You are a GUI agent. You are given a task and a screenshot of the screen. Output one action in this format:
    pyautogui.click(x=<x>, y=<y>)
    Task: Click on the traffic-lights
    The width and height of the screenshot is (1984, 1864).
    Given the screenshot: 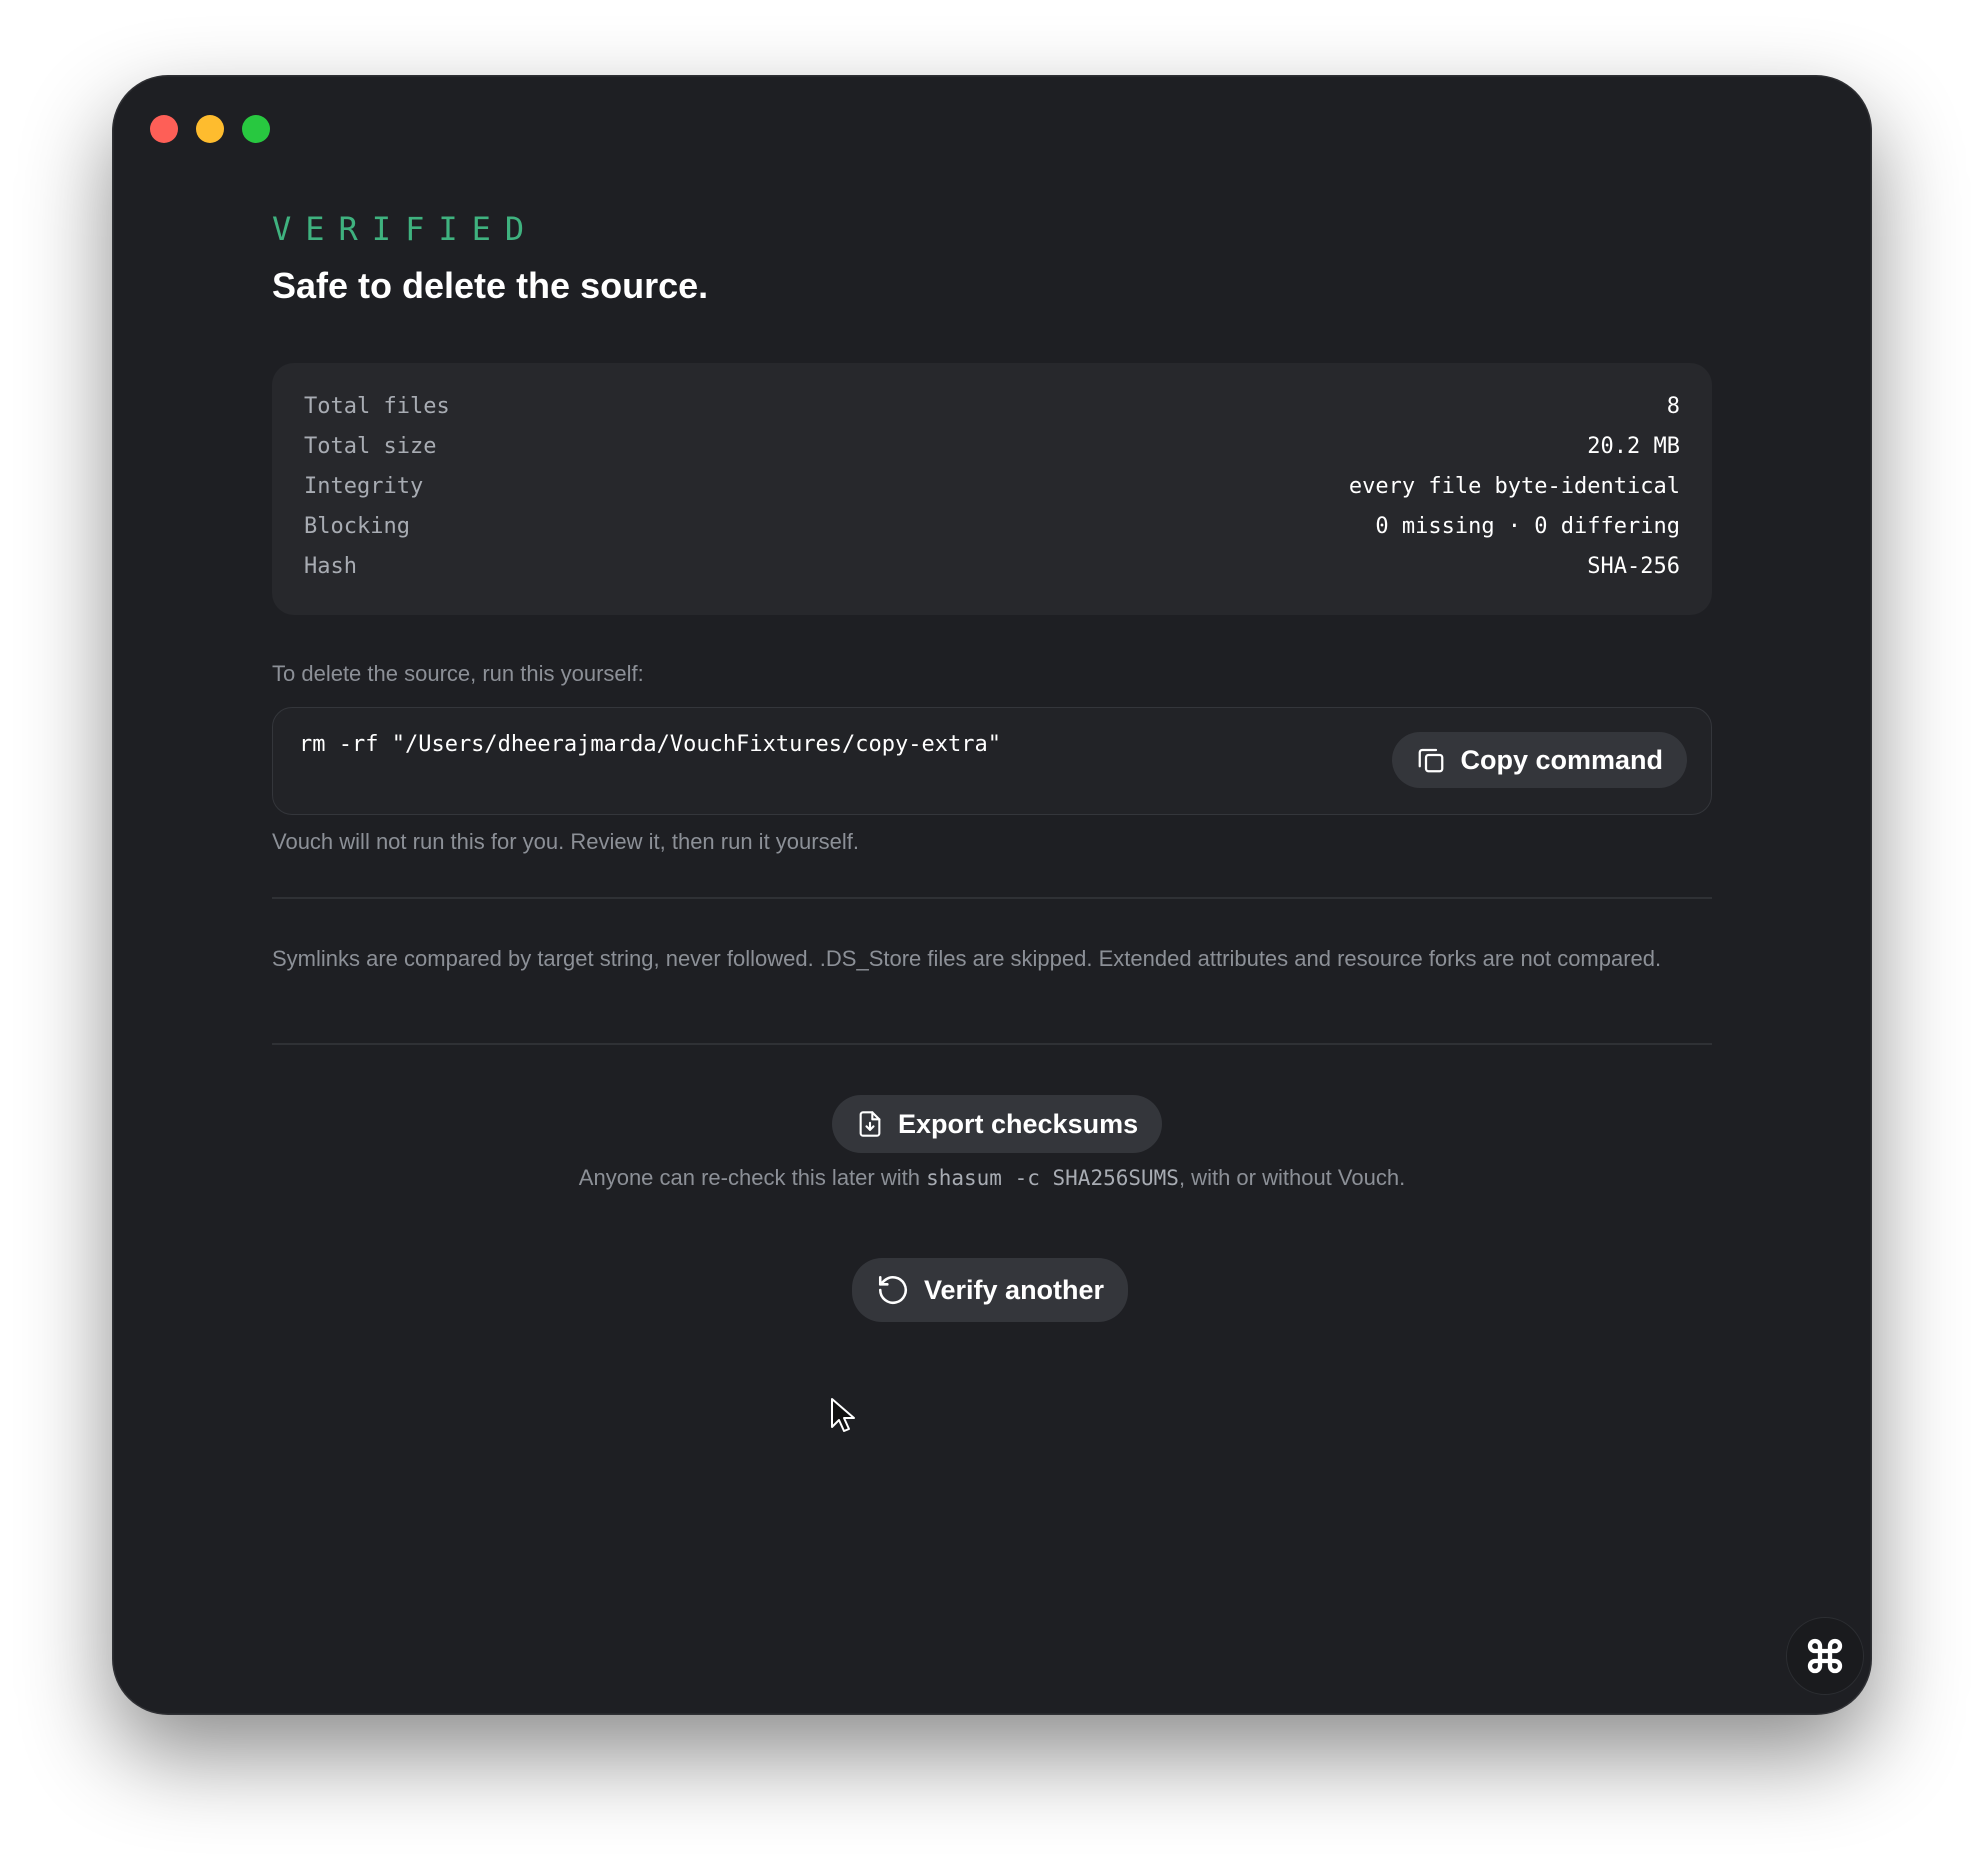 What is the action you would take?
    pyautogui.click(x=210, y=129)
    